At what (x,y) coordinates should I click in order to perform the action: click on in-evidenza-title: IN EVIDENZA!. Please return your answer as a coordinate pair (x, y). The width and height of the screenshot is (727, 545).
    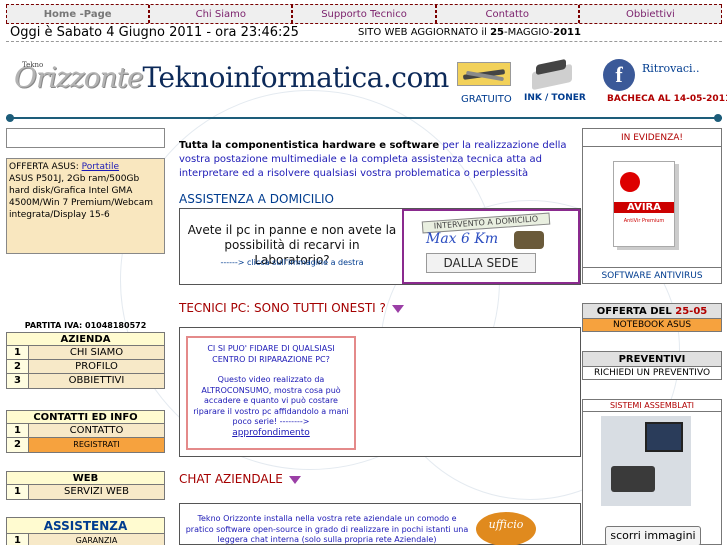
    Looking at the image, I should click on (652, 138).